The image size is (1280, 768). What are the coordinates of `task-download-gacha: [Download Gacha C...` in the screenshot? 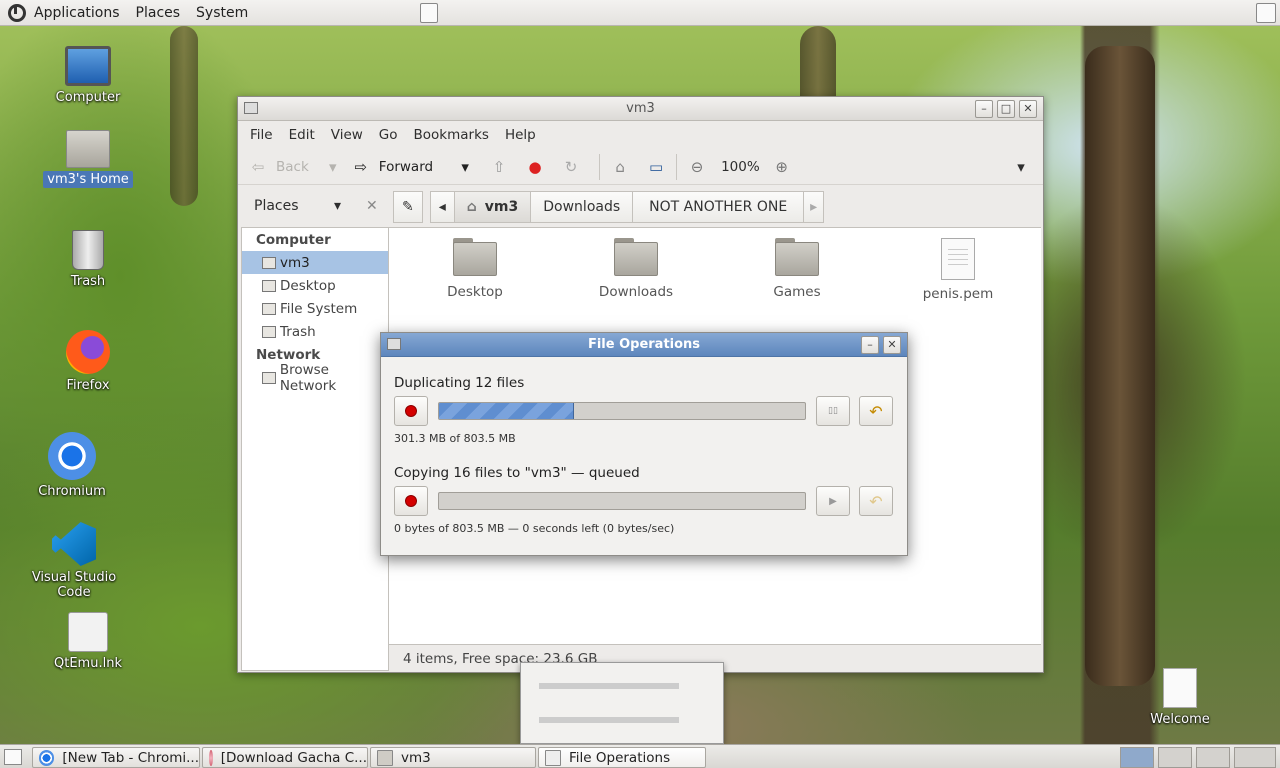 It's located at (285, 757).